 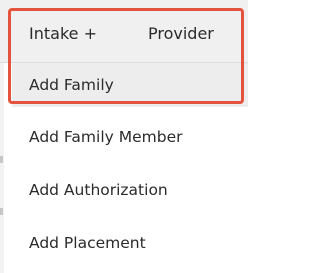 What do you see at coordinates (130, 85) in the screenshot?
I see `menu-item-add-family: Add Family` at bounding box center [130, 85].